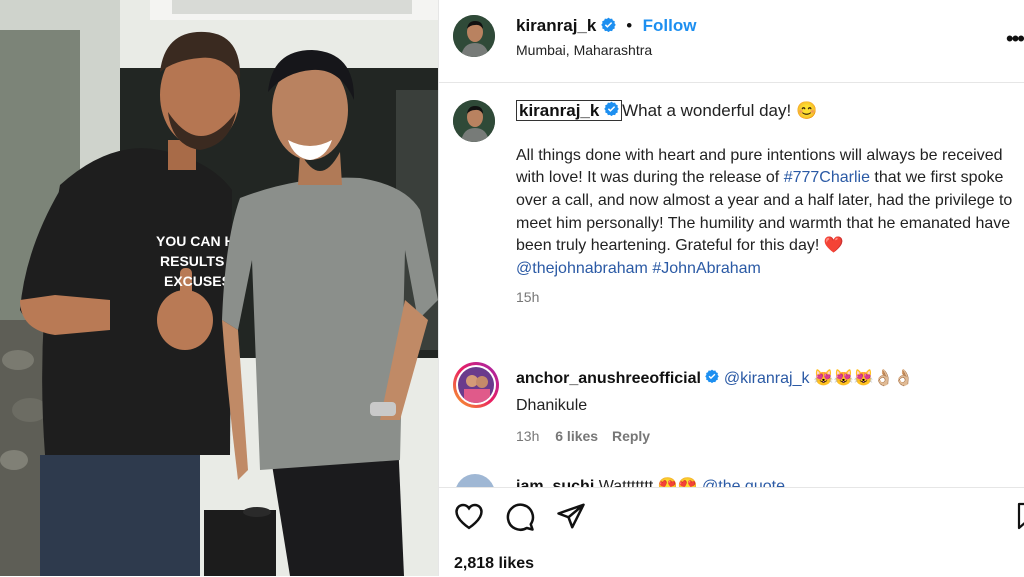 The image size is (1024, 577). What do you see at coordinates (631, 436) in the screenshot?
I see `comment-1-reply-button: Reply` at bounding box center [631, 436].